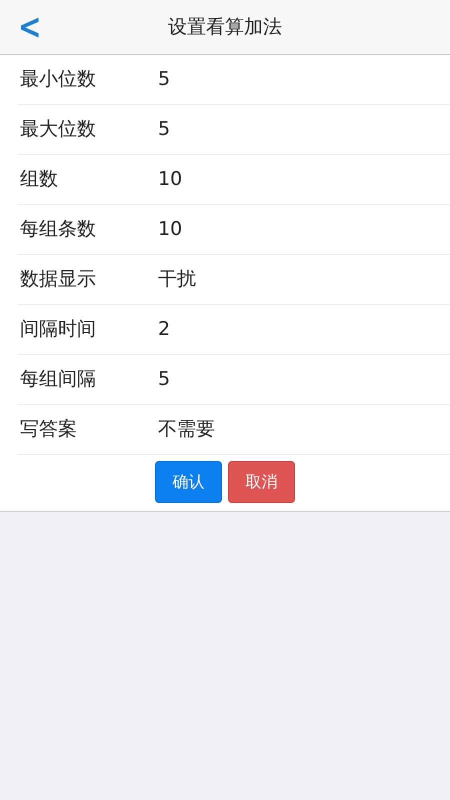  What do you see at coordinates (39, 179) in the screenshot?
I see `setting-label: 组数` at bounding box center [39, 179].